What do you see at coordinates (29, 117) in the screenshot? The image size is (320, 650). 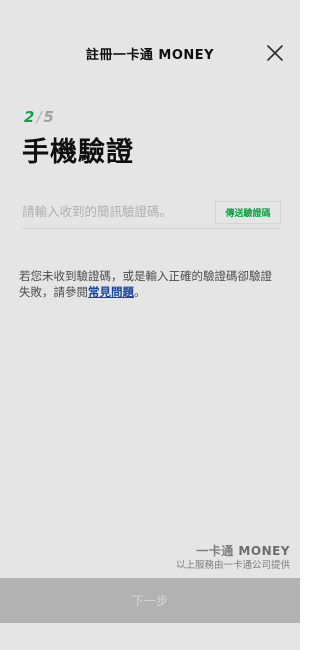 I see `step-current: 2` at bounding box center [29, 117].